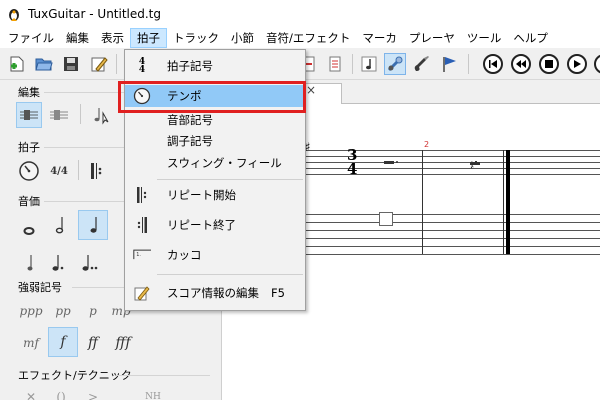  I want to click on stop-button, so click(549, 64).